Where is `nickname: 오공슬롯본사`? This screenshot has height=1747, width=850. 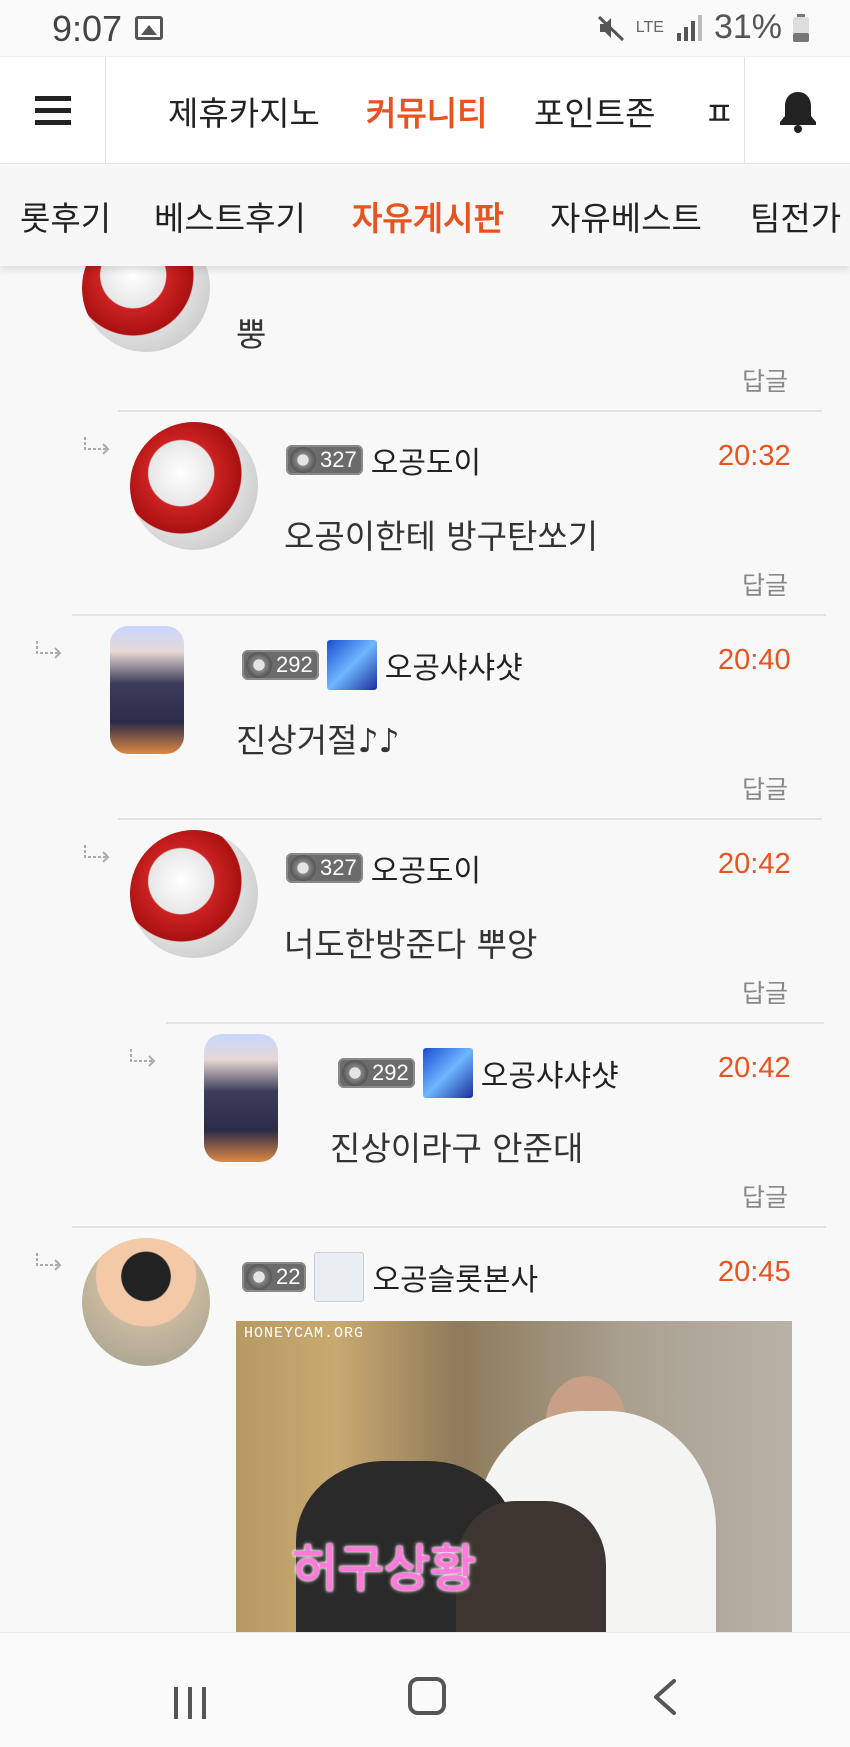 nickname: 오공슬롯본사 is located at coordinates (455, 1277).